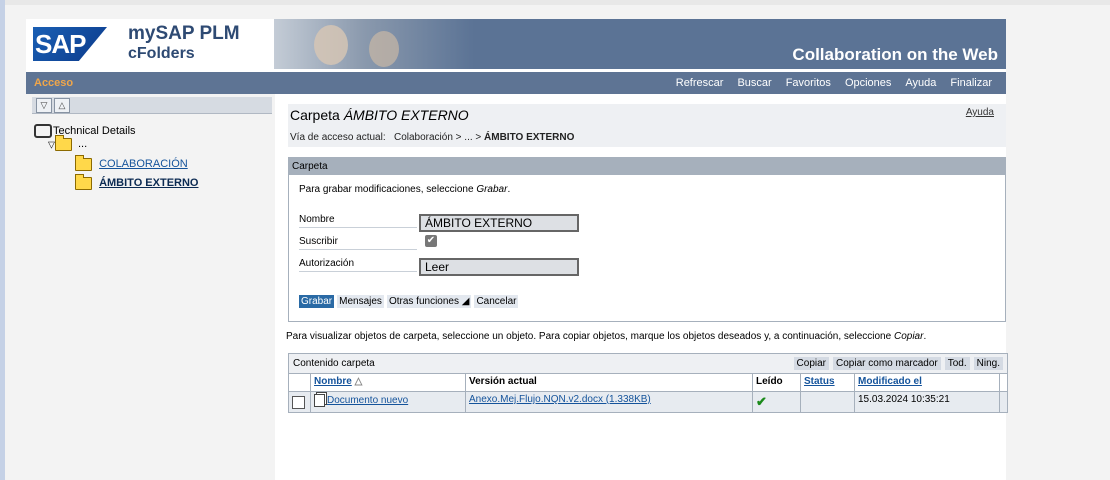  I want to click on chevron-down-icon: ▽, so click(51, 144).